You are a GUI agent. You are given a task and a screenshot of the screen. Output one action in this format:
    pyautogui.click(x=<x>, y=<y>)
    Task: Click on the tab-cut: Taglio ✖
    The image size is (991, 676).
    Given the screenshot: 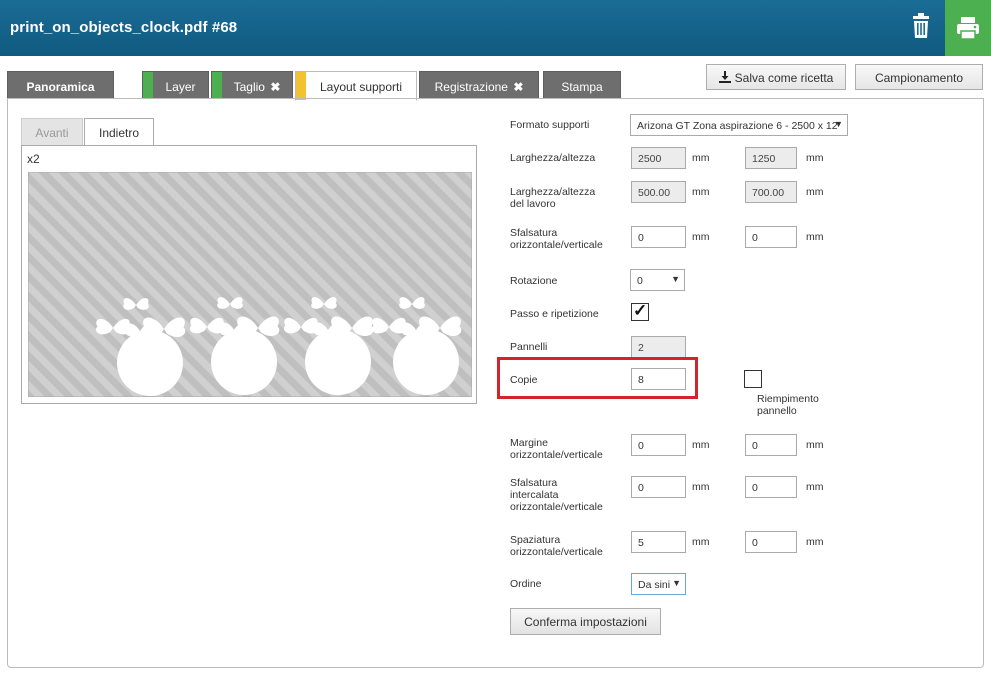 What is the action you would take?
    pyautogui.click(x=252, y=85)
    